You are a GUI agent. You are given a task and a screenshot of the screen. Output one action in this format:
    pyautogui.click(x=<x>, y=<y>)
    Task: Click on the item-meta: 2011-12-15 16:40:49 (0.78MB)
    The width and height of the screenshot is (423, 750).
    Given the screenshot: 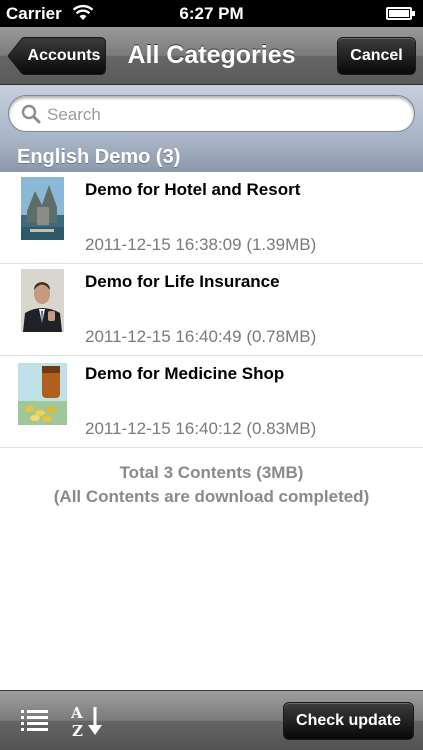 What is the action you would take?
    pyautogui.click(x=201, y=336)
    